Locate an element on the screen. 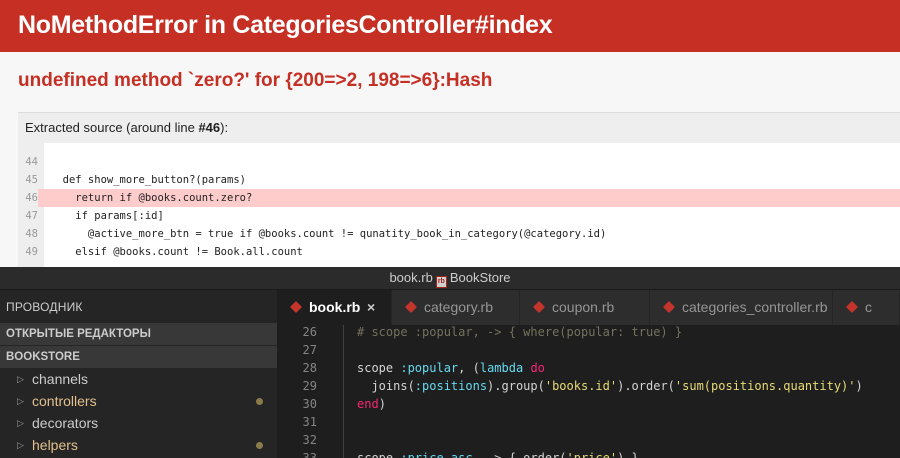  code-line-number: 32 is located at coordinates (309, 440).